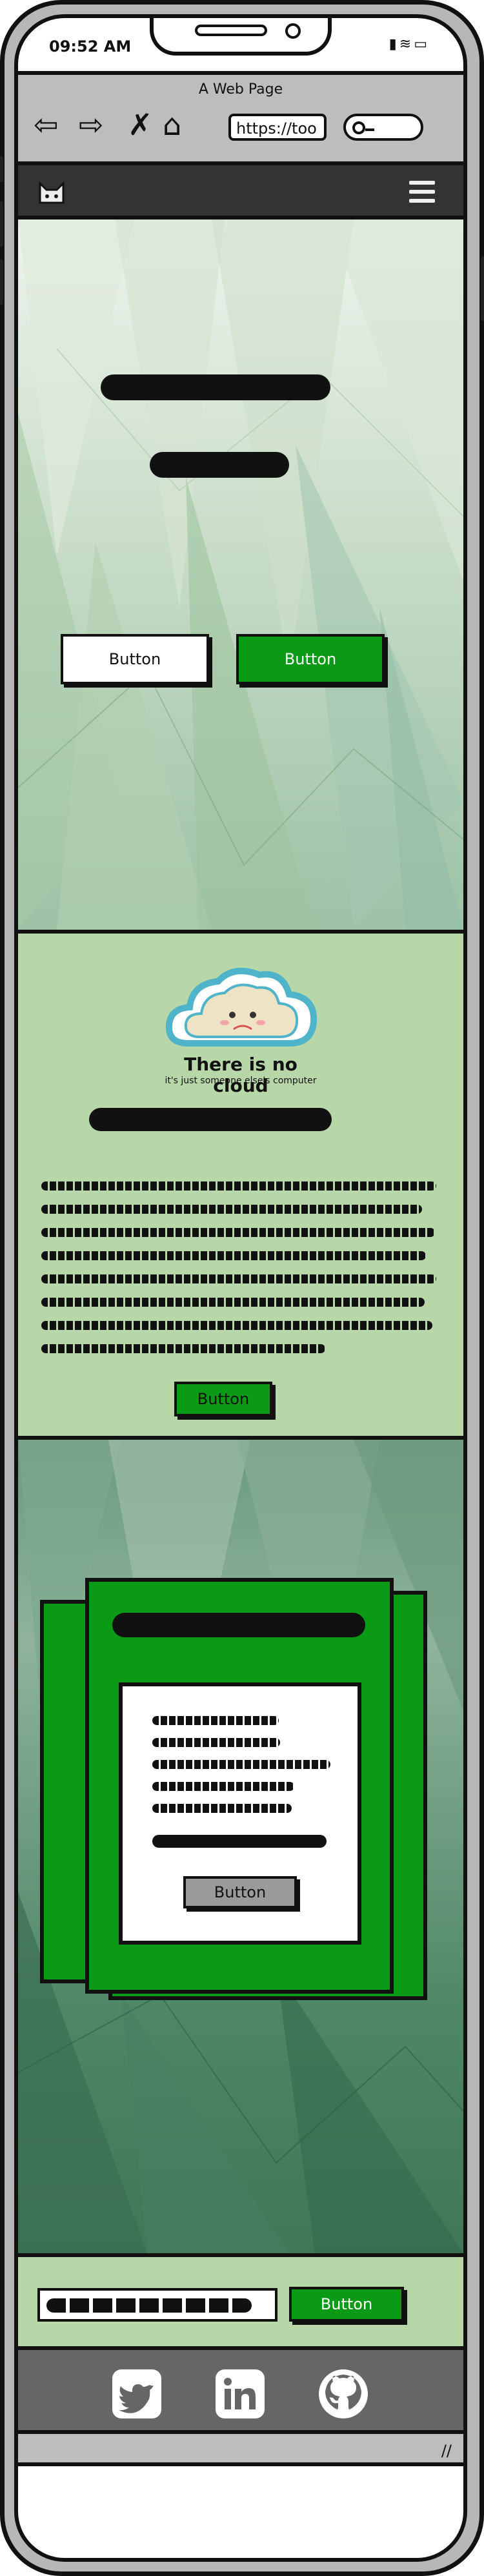  What do you see at coordinates (347, 2304) in the screenshot?
I see `subscribe-button: Button` at bounding box center [347, 2304].